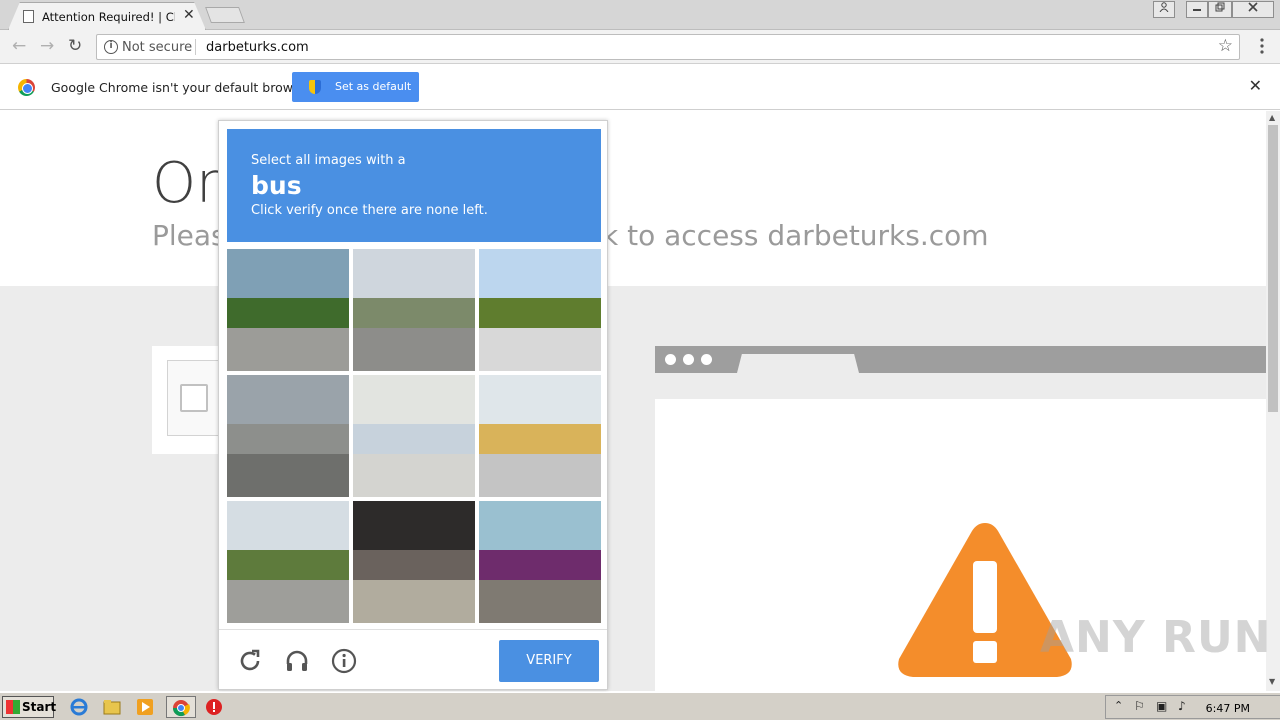 The width and height of the screenshot is (1280, 722). Describe the element at coordinates (315, 87) in the screenshot. I see `shield-icon` at that location.